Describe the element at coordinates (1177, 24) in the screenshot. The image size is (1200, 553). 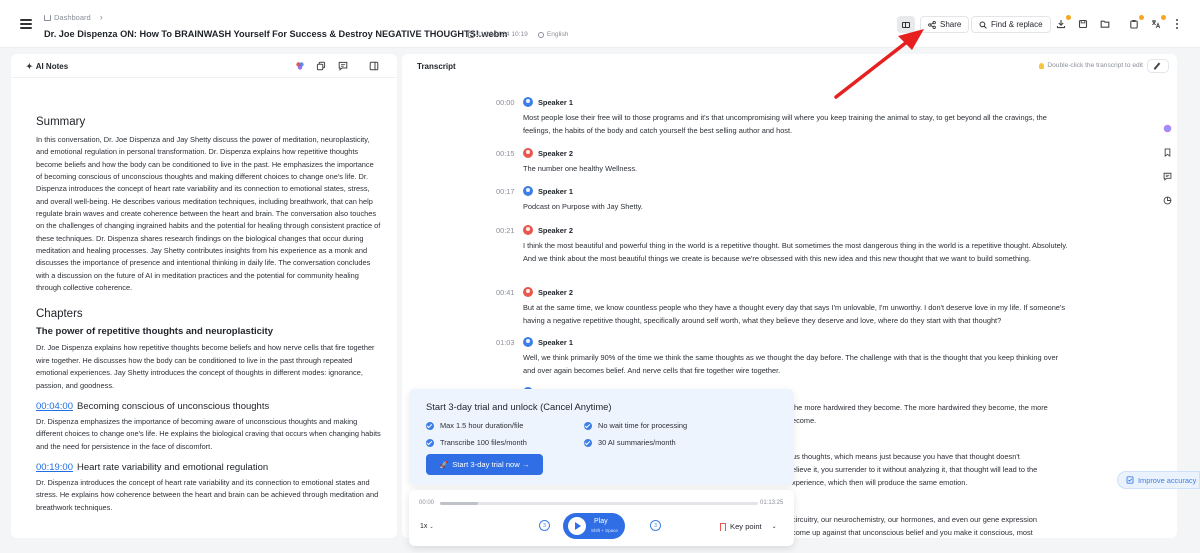
I see `more-options-button` at that location.